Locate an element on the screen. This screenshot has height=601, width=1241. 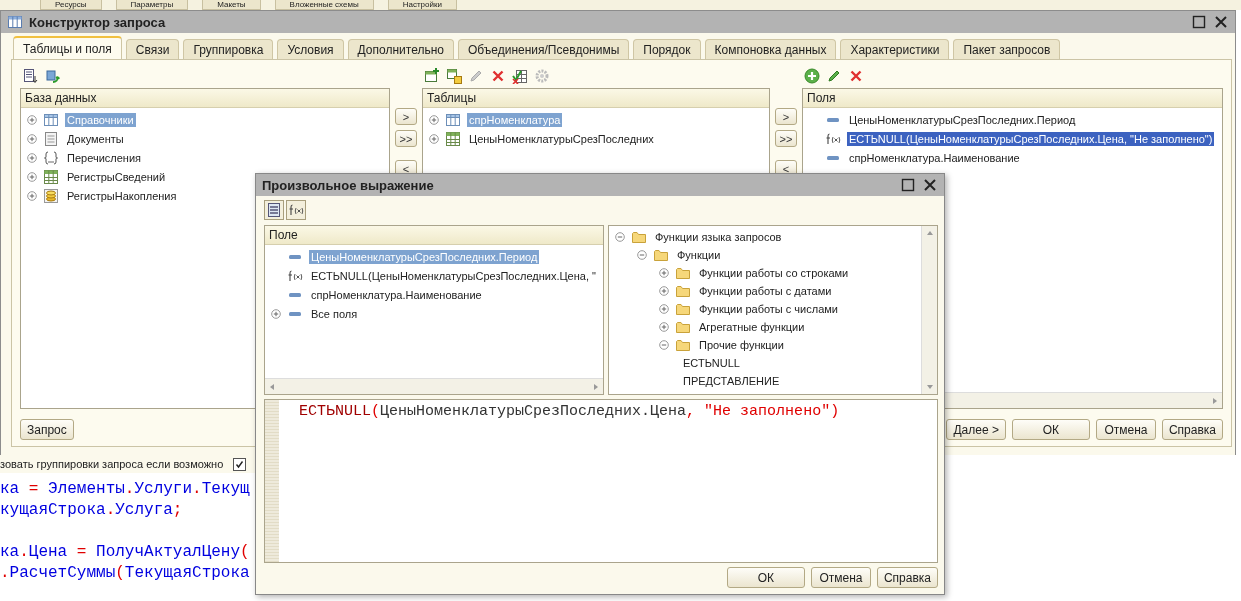
code-line: .РасчетСуммы(ТекущаяСтрока is located at coordinates (125, 573).